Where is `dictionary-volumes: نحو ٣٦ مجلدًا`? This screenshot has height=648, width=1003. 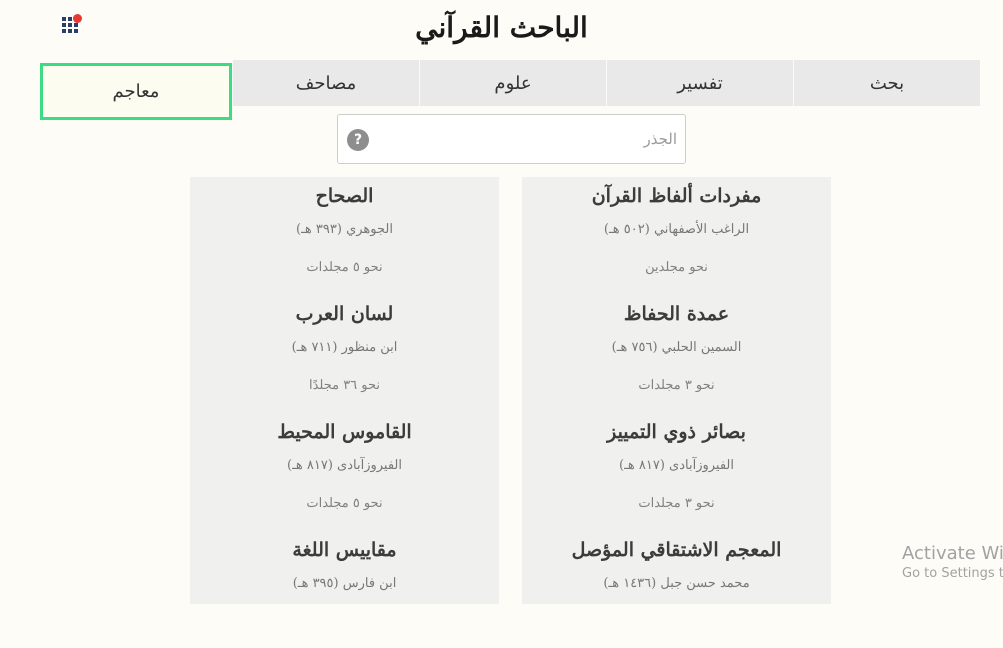
dictionary-volumes: نحو ٣٦ مجلدًا is located at coordinates (344, 385).